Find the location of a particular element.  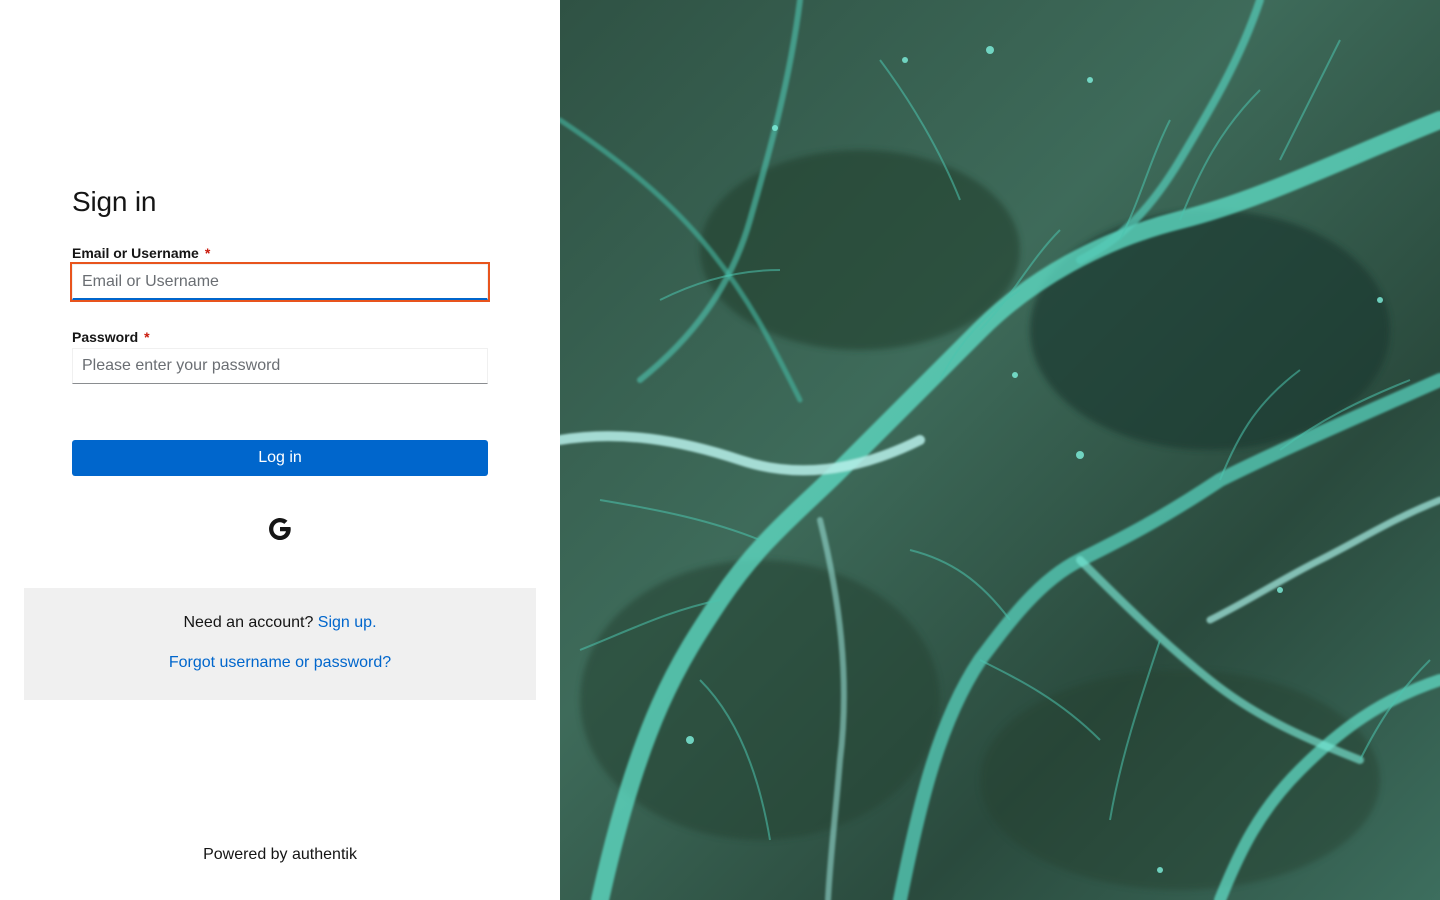

login-button: Log in is located at coordinates (280, 458).